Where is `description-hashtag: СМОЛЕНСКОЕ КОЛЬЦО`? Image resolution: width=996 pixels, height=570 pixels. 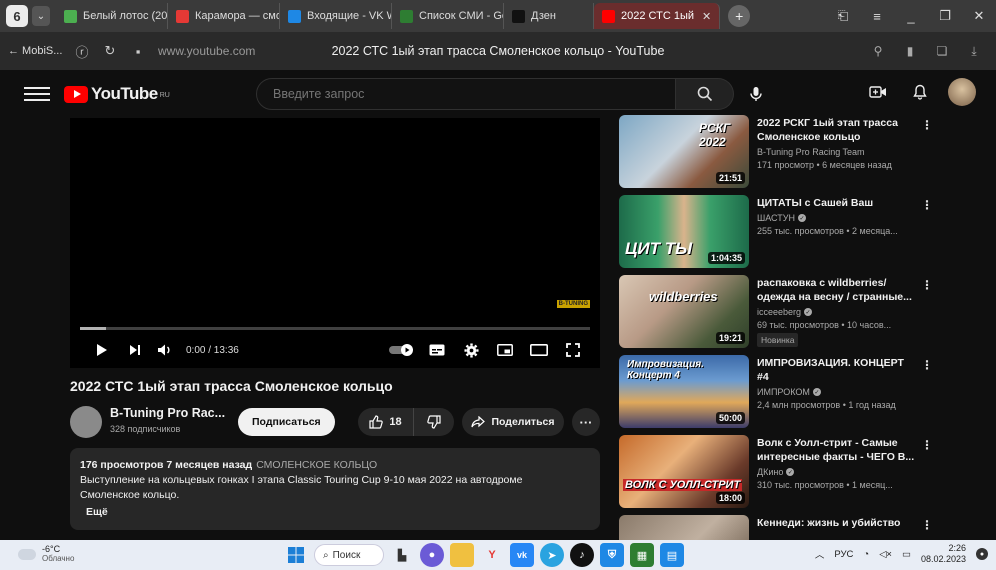
description-hashtag: СМОЛЕНСКОЕ КОЛЬЦО is located at coordinates (316, 465).